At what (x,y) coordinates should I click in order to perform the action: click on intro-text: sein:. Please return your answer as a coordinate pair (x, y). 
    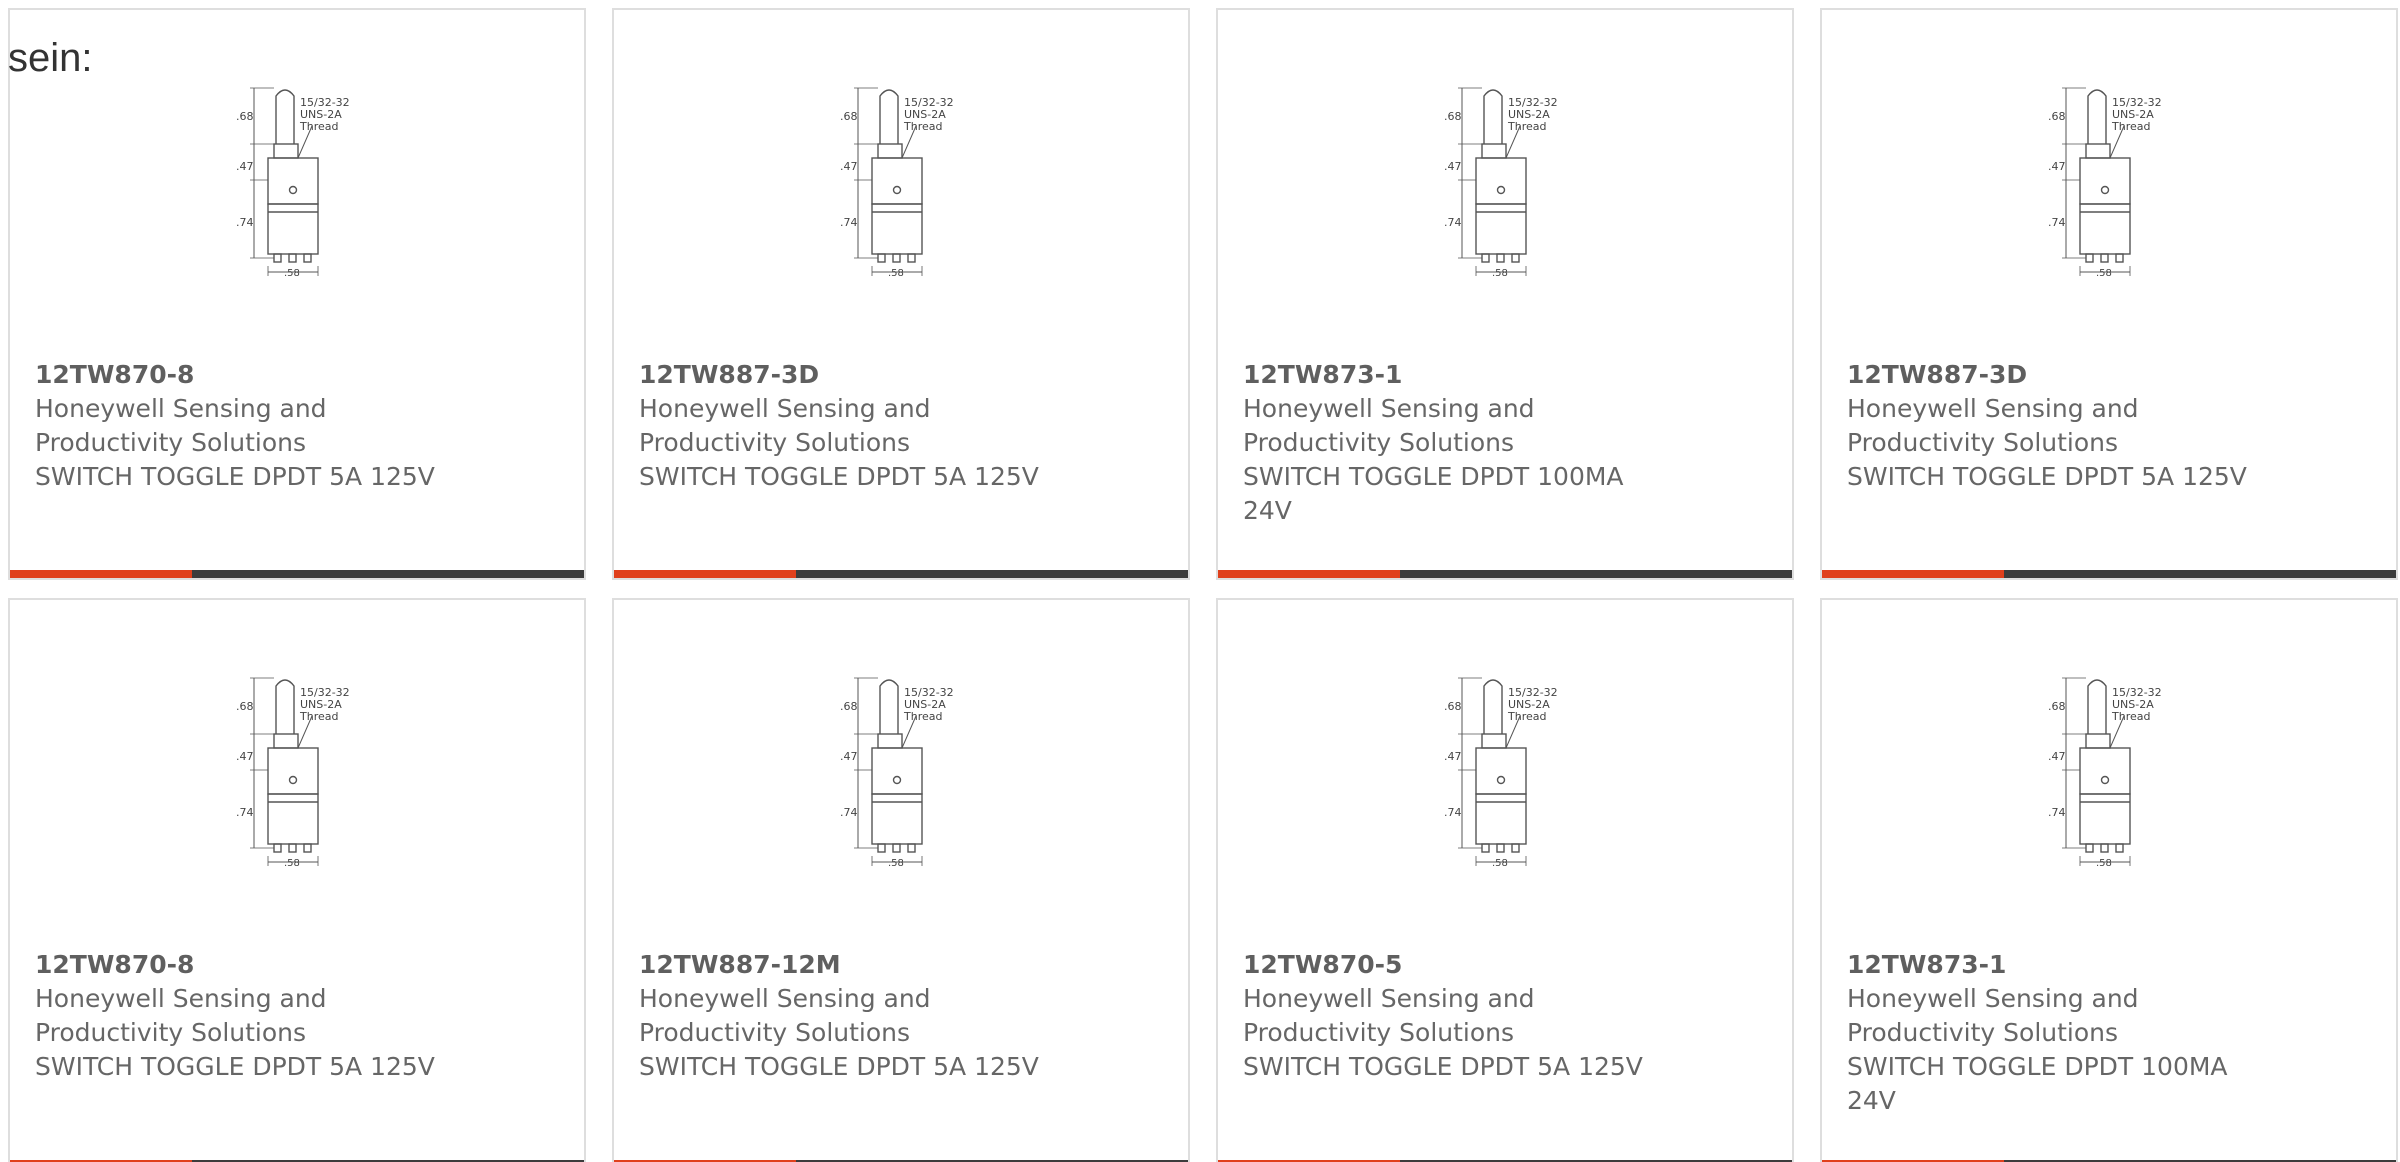
    Looking at the image, I should click on (50, 58).